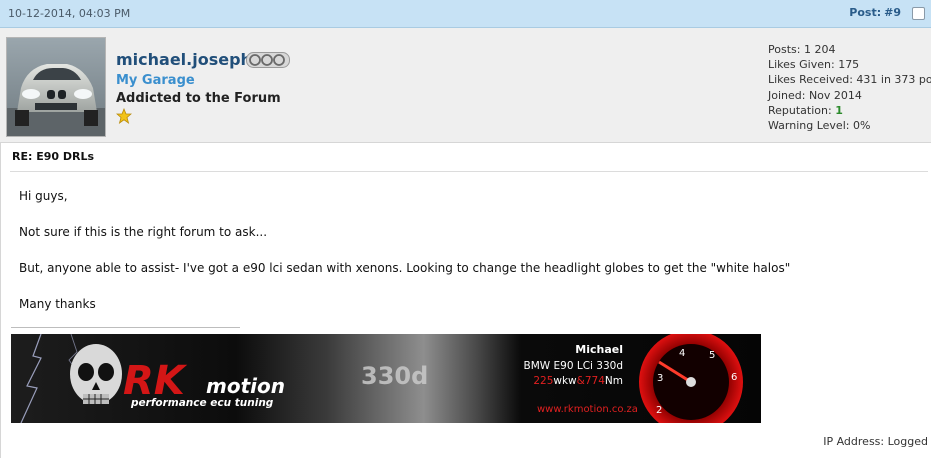 This screenshot has height=458, width=931. What do you see at coordinates (599, 349) in the screenshot?
I see `owner-name: Michael` at bounding box center [599, 349].